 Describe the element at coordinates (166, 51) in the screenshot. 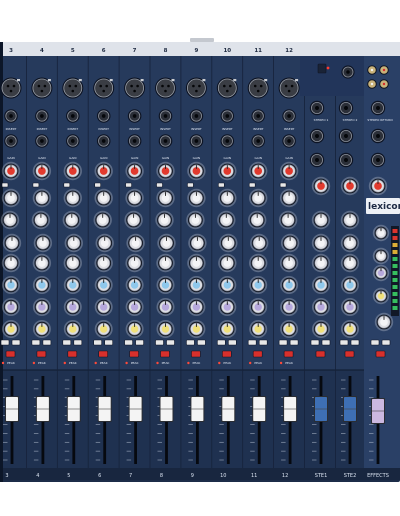

I see `channel-number-8: 8` at that location.